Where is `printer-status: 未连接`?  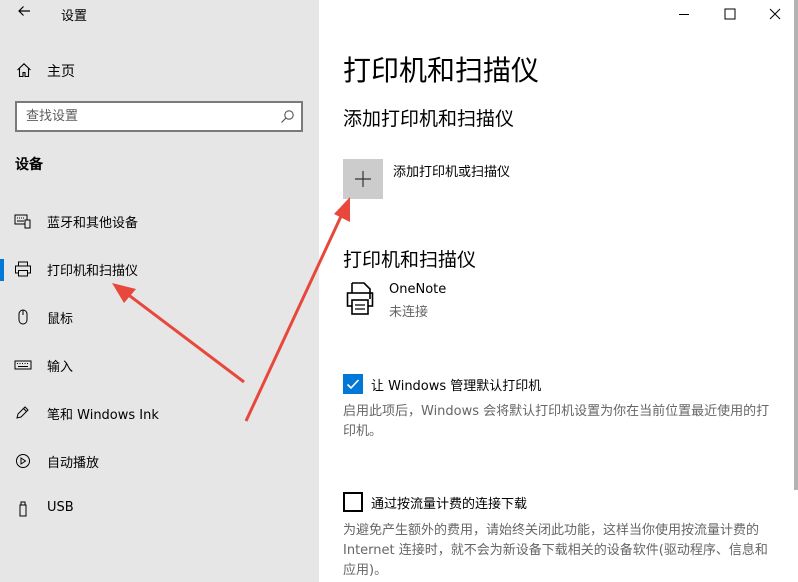
printer-status: 未连接 is located at coordinates (409, 312).